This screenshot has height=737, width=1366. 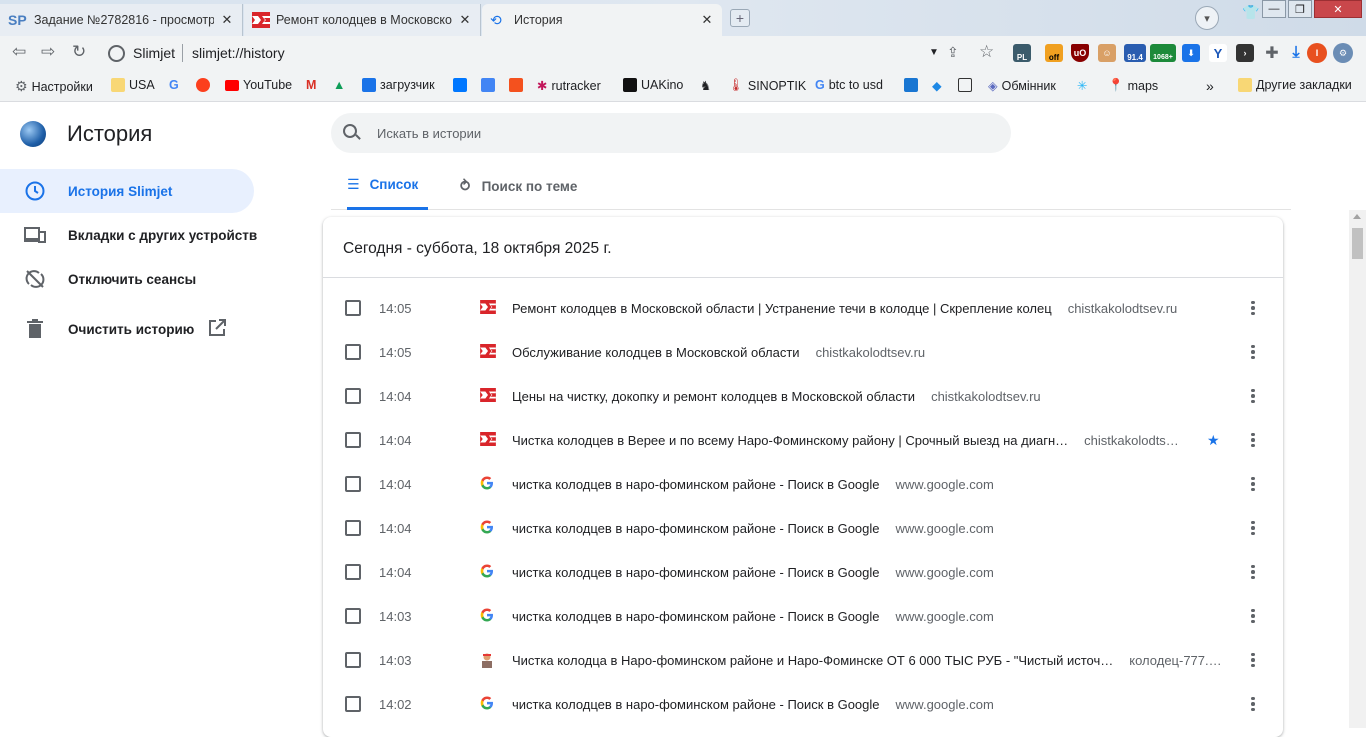 What do you see at coordinates (1245, 53) in the screenshot?
I see `extension-arrow-icon: ›` at bounding box center [1245, 53].